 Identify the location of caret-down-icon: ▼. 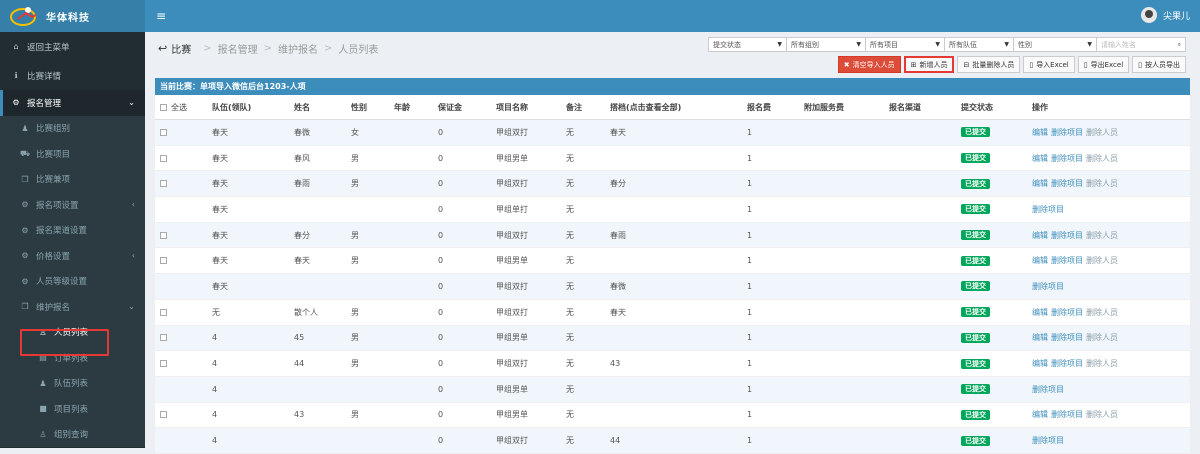
(1006, 44).